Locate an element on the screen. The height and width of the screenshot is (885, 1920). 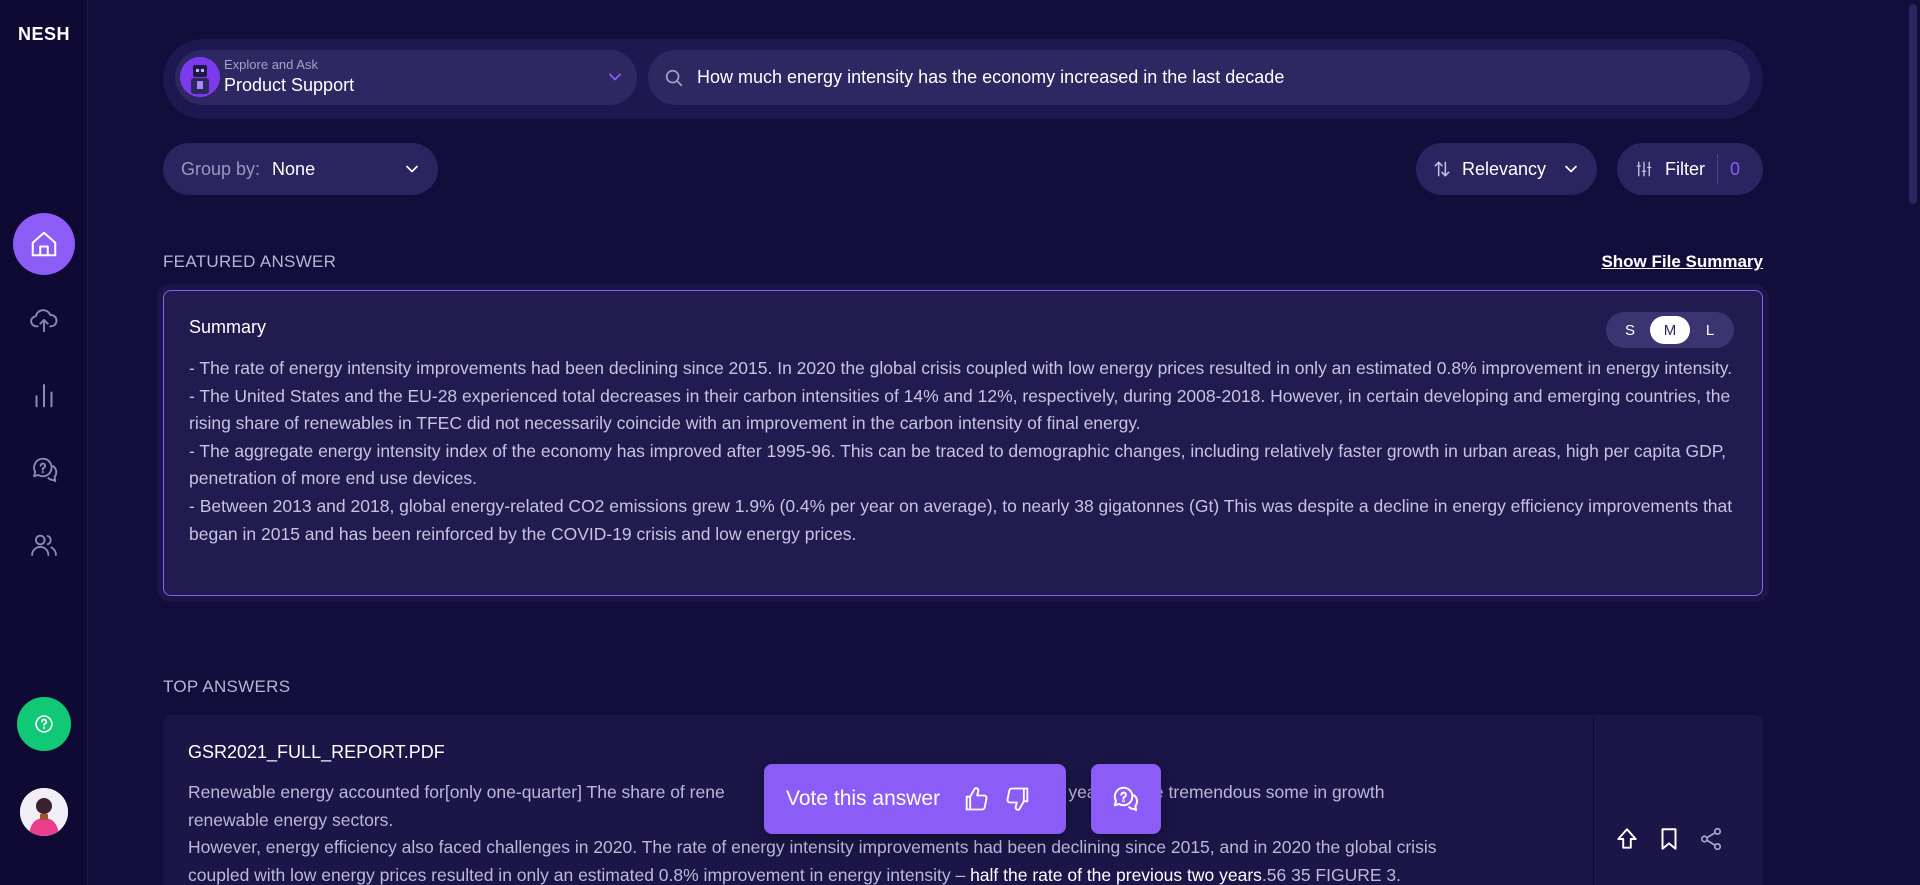
nav-home is located at coordinates (44, 244).